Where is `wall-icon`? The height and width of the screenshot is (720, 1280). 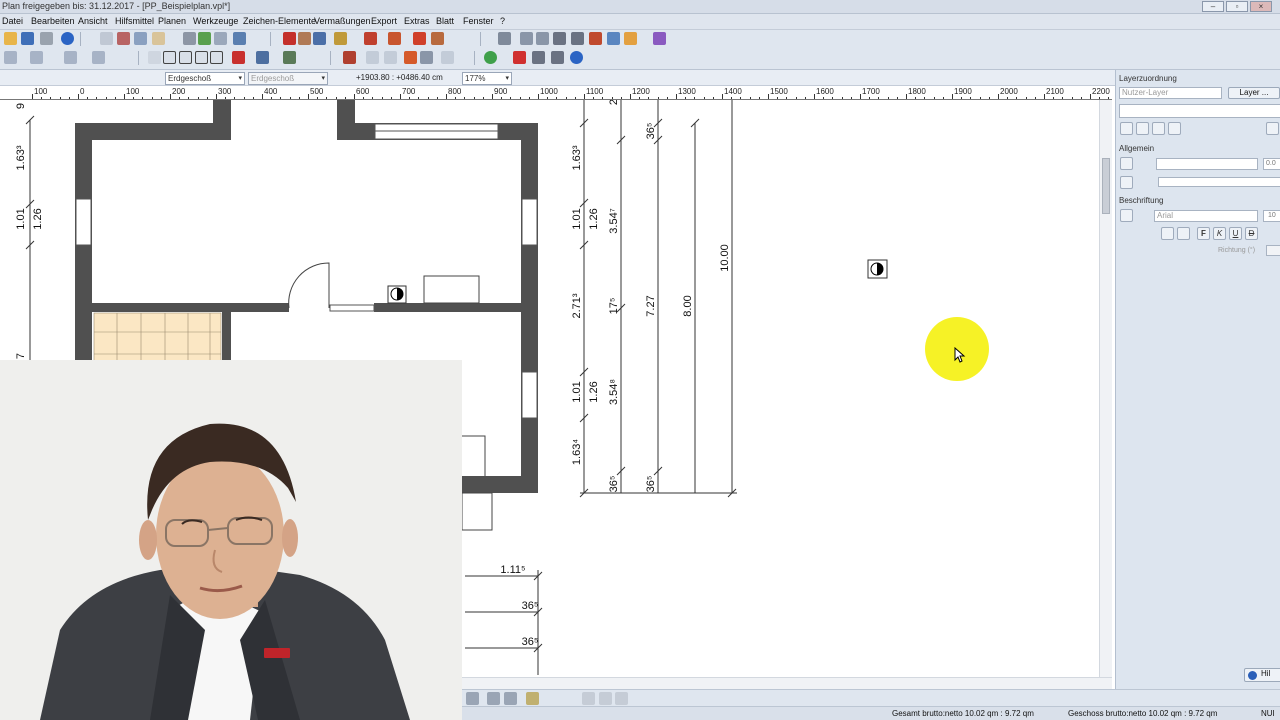 wall-icon is located at coordinates (304, 38).